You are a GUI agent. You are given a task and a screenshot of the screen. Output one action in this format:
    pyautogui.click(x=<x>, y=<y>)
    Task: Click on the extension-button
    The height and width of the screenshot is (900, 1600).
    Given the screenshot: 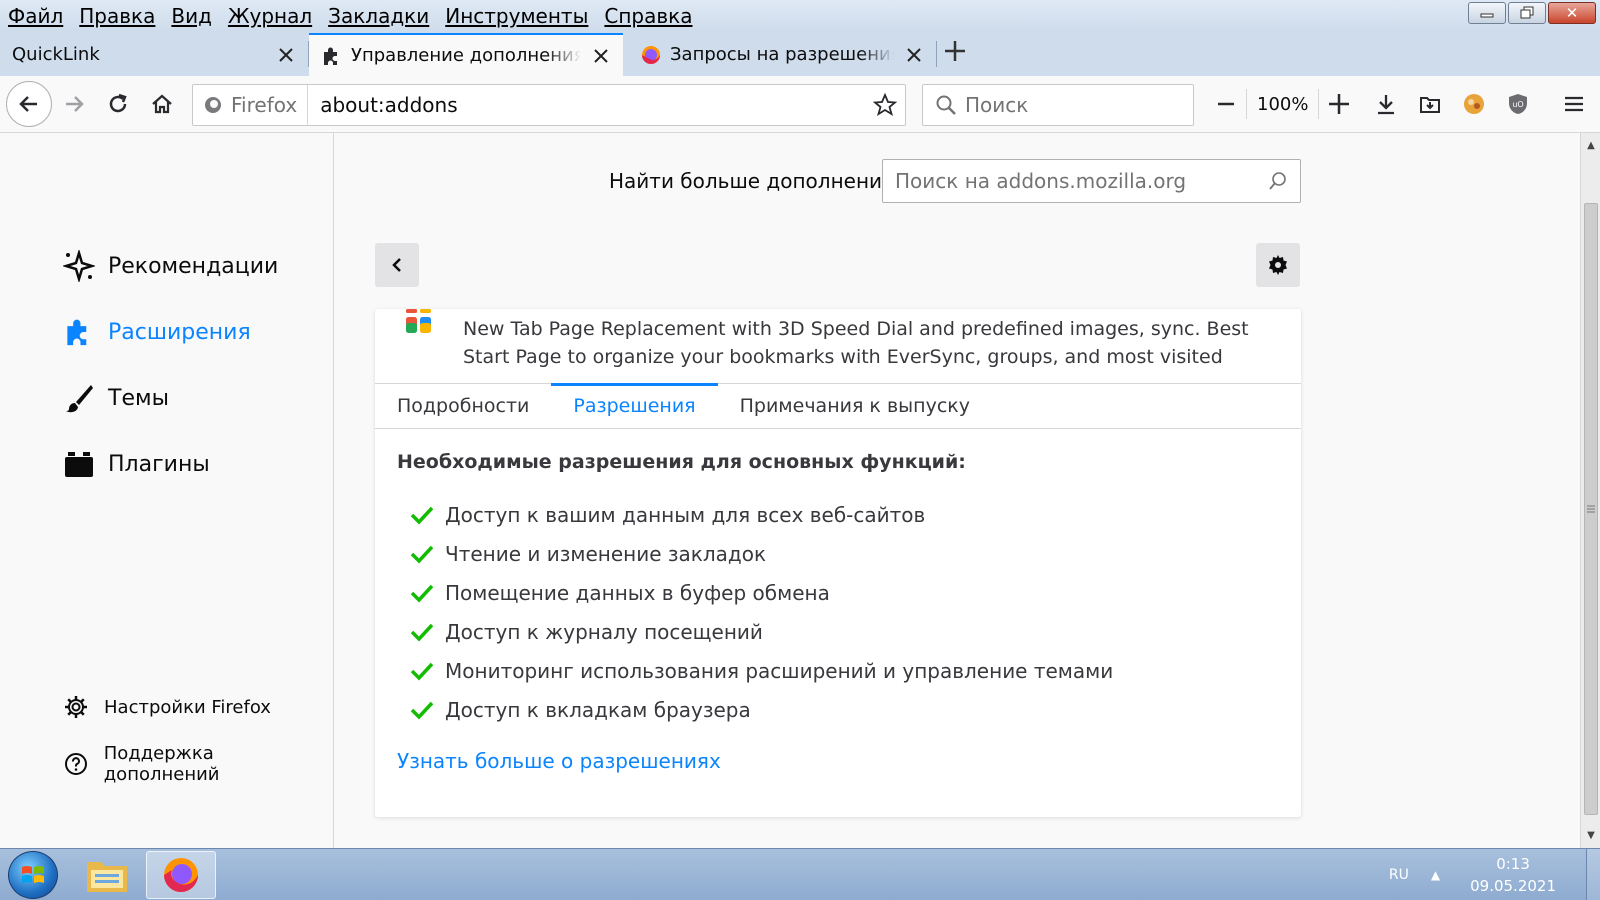 What is the action you would take?
    pyautogui.click(x=1474, y=104)
    